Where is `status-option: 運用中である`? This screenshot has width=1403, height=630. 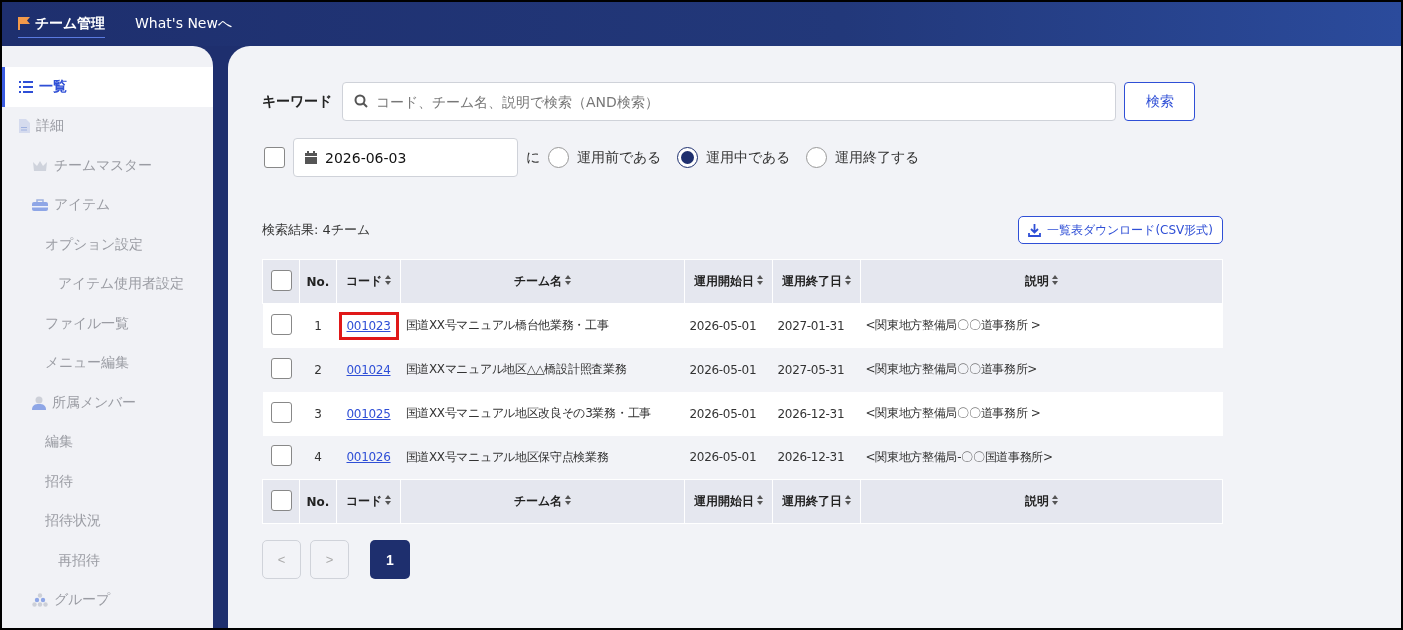 status-option: 運用中である is located at coordinates (733, 157).